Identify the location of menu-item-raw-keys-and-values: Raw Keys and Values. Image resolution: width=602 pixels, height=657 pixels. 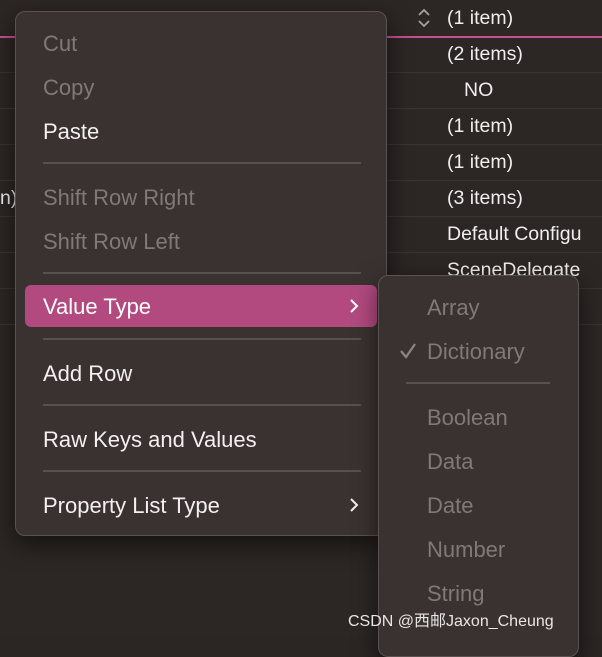
(201, 439).